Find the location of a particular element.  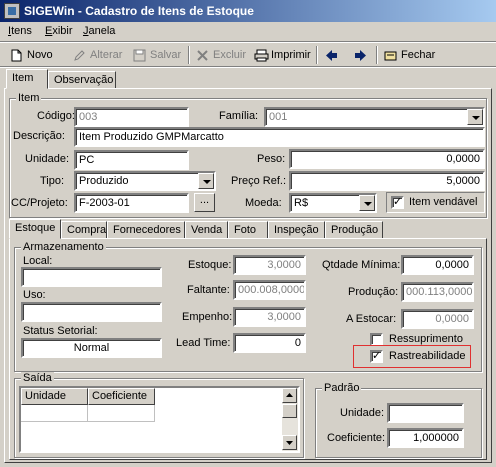

familia-combo: 001 is located at coordinates (374, 117).